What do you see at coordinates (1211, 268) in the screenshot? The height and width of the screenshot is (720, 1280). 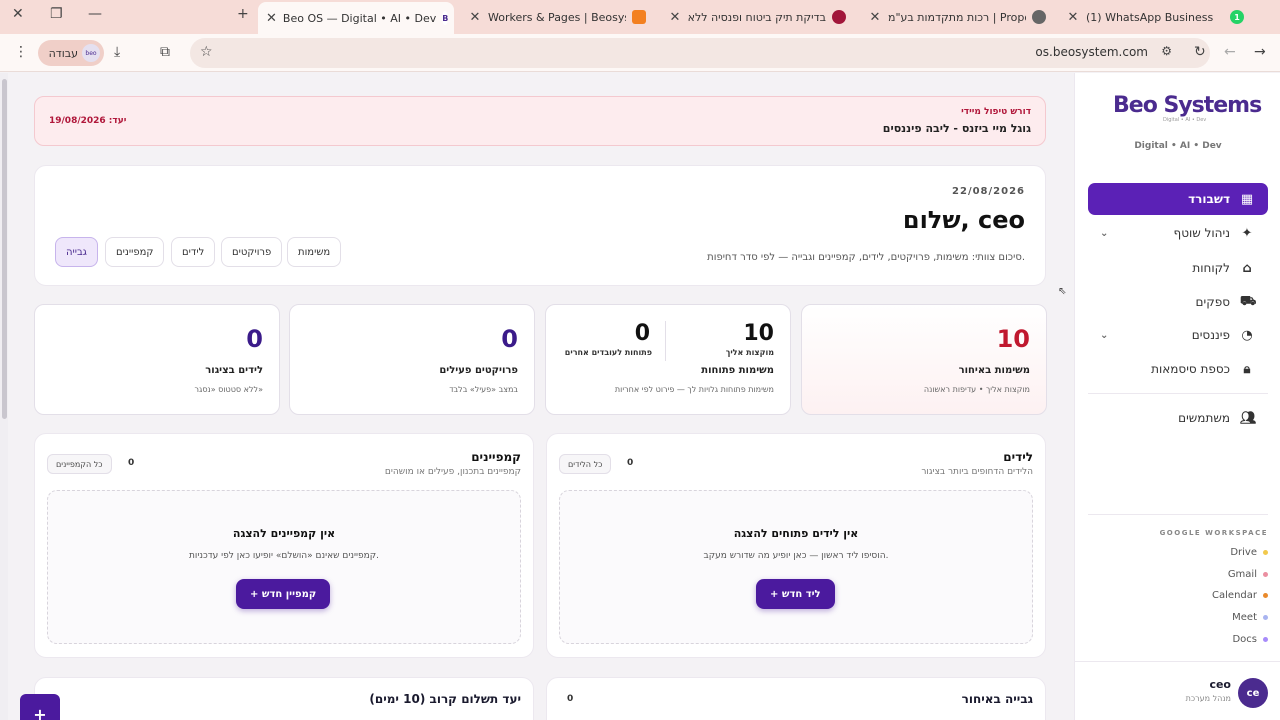 I see `sidebar-item-label: לקוחות` at bounding box center [1211, 268].